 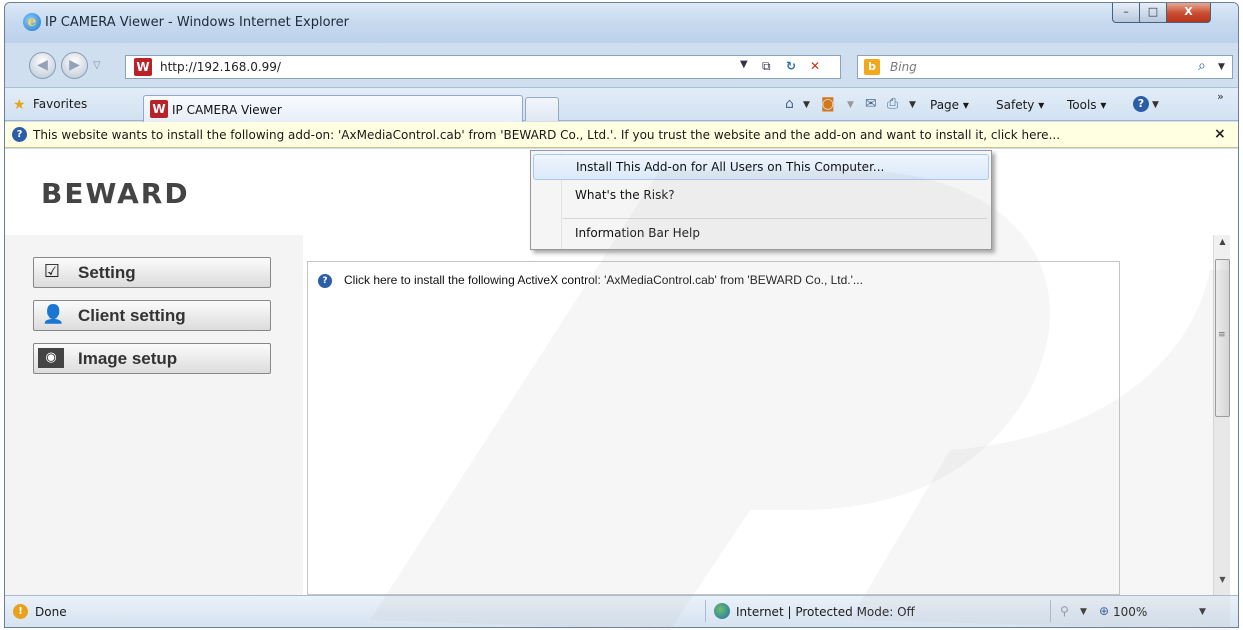 What do you see at coordinates (1222, 244) in the screenshot?
I see `scroll-up-arrow-icon: ▲` at bounding box center [1222, 244].